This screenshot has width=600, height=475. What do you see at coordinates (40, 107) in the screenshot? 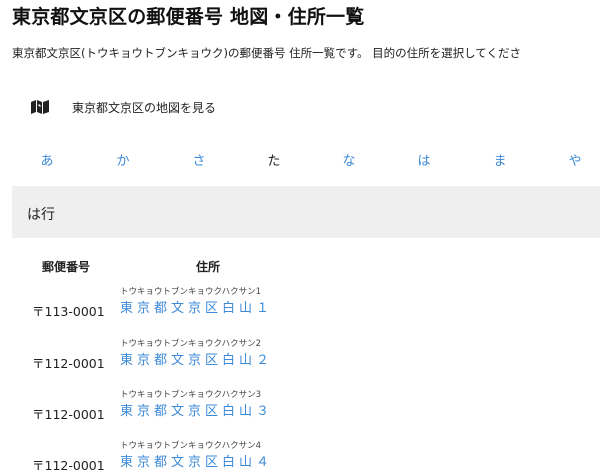
I see `map-icon` at bounding box center [40, 107].